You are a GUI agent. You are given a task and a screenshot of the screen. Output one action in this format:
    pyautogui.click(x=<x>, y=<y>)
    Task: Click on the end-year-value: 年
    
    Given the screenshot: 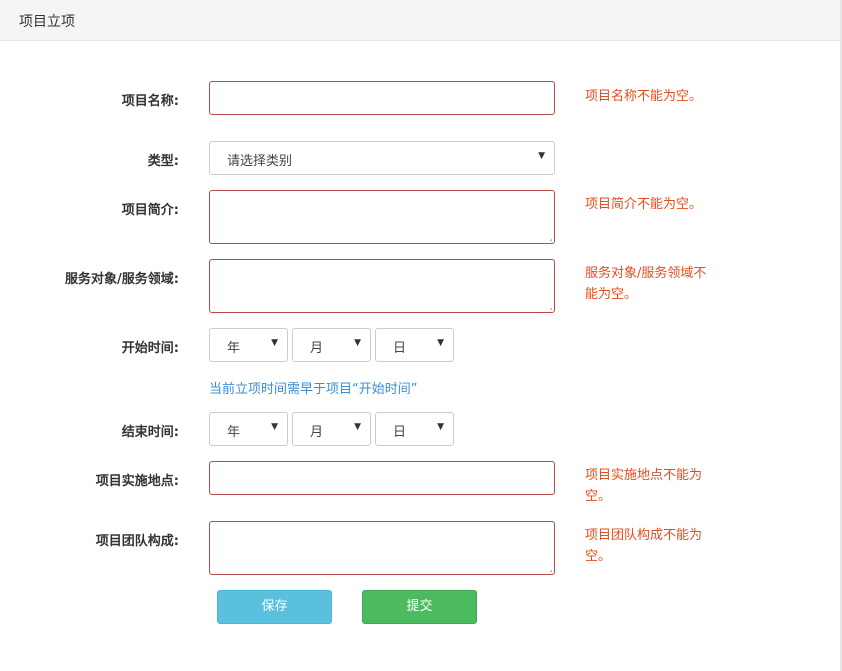 What is the action you would take?
    pyautogui.click(x=234, y=432)
    